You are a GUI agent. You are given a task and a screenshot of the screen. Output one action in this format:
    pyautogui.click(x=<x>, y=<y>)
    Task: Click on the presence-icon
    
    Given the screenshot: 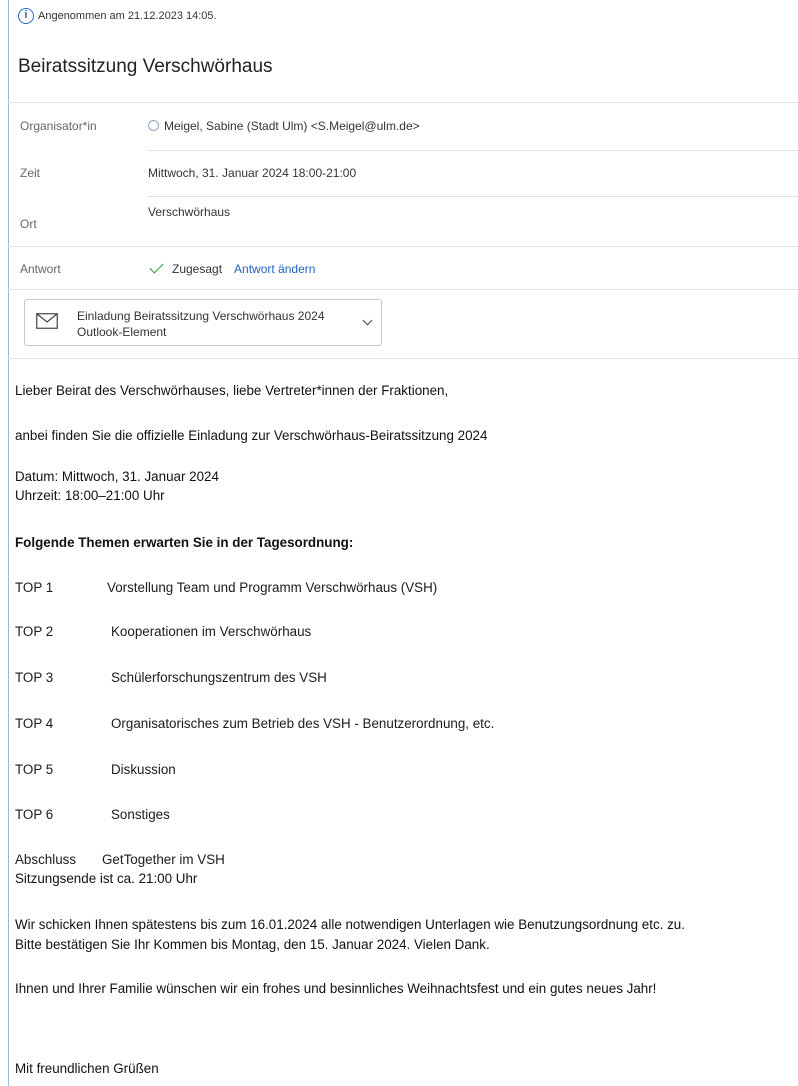 What is the action you would take?
    pyautogui.click(x=153, y=125)
    